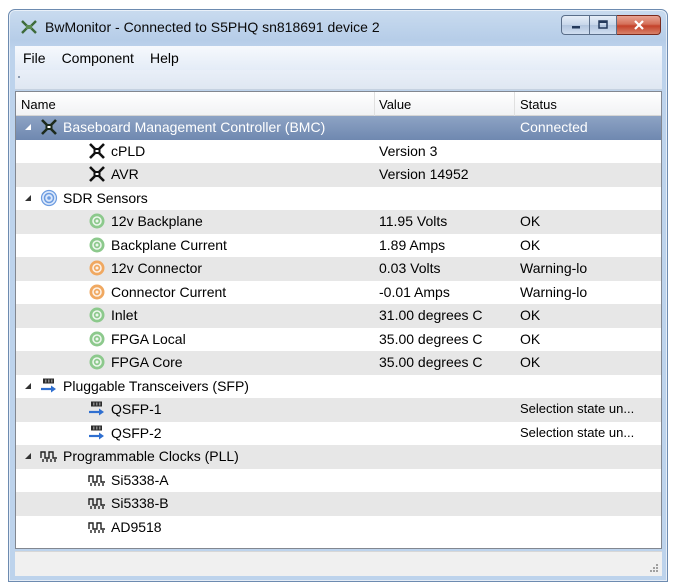 Image resolution: width=676 pixels, height=584 pixels. What do you see at coordinates (408, 150) in the screenshot?
I see `row-value: Version 3` at bounding box center [408, 150].